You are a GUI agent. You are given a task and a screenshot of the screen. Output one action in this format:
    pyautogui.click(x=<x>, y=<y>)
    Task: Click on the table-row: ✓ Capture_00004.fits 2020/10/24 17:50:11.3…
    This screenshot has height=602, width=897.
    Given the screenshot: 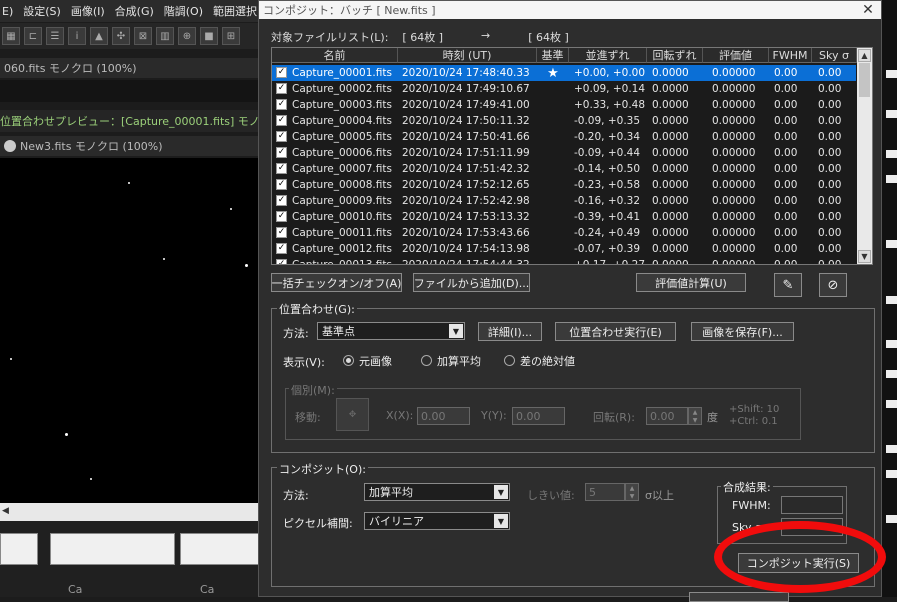 What is the action you would take?
    pyautogui.click(x=564, y=121)
    